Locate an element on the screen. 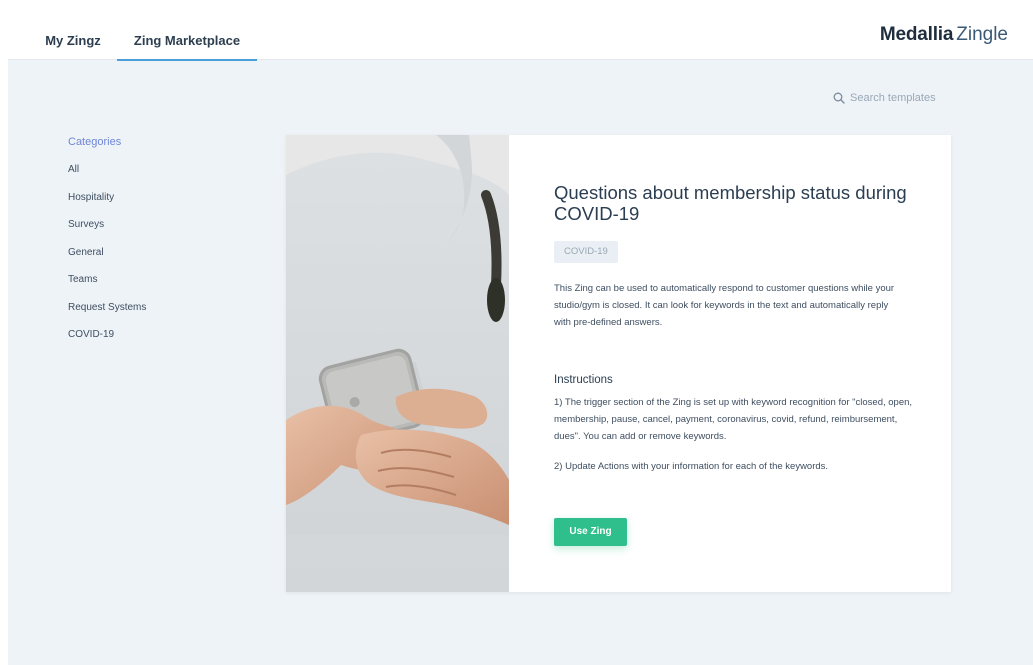 This screenshot has height=665, width=1033. search-templates: Search templates is located at coordinates (884, 98).